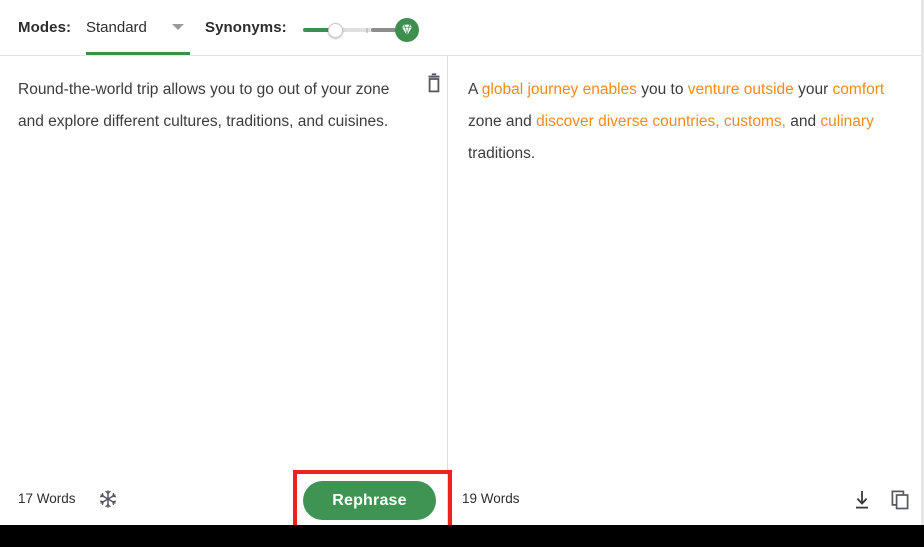  Describe the element at coordinates (407, 30) in the screenshot. I see `diamond-gem-icon` at that location.